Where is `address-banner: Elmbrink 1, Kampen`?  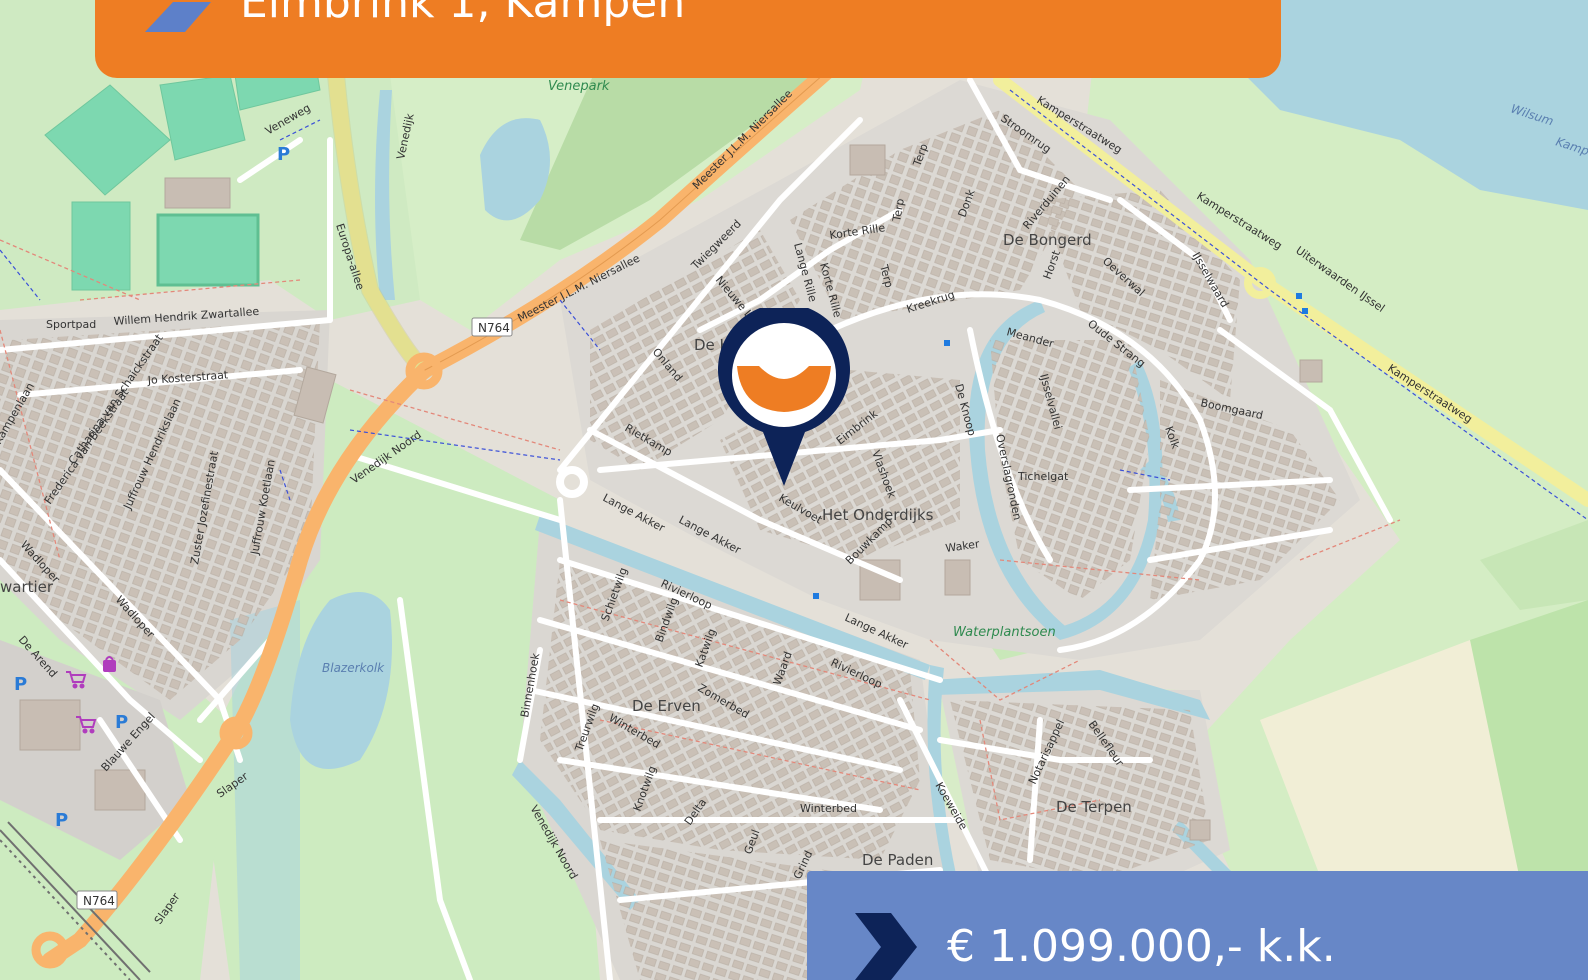
address-banner: Elmbrink 1, Kampen is located at coordinates (688, 39).